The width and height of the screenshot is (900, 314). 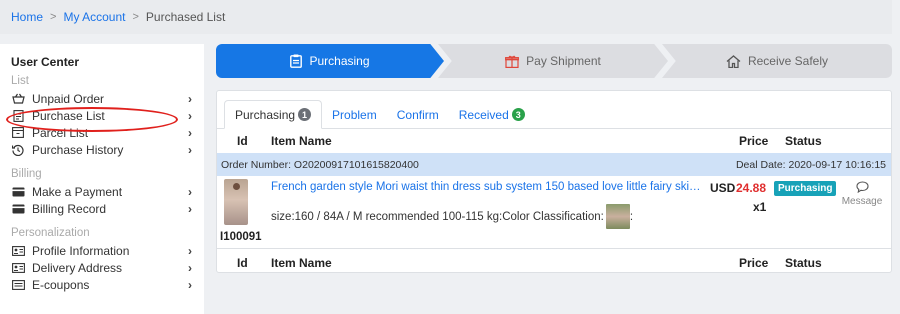 I want to click on sidebar-item-label: Make a Payment, so click(x=77, y=191).